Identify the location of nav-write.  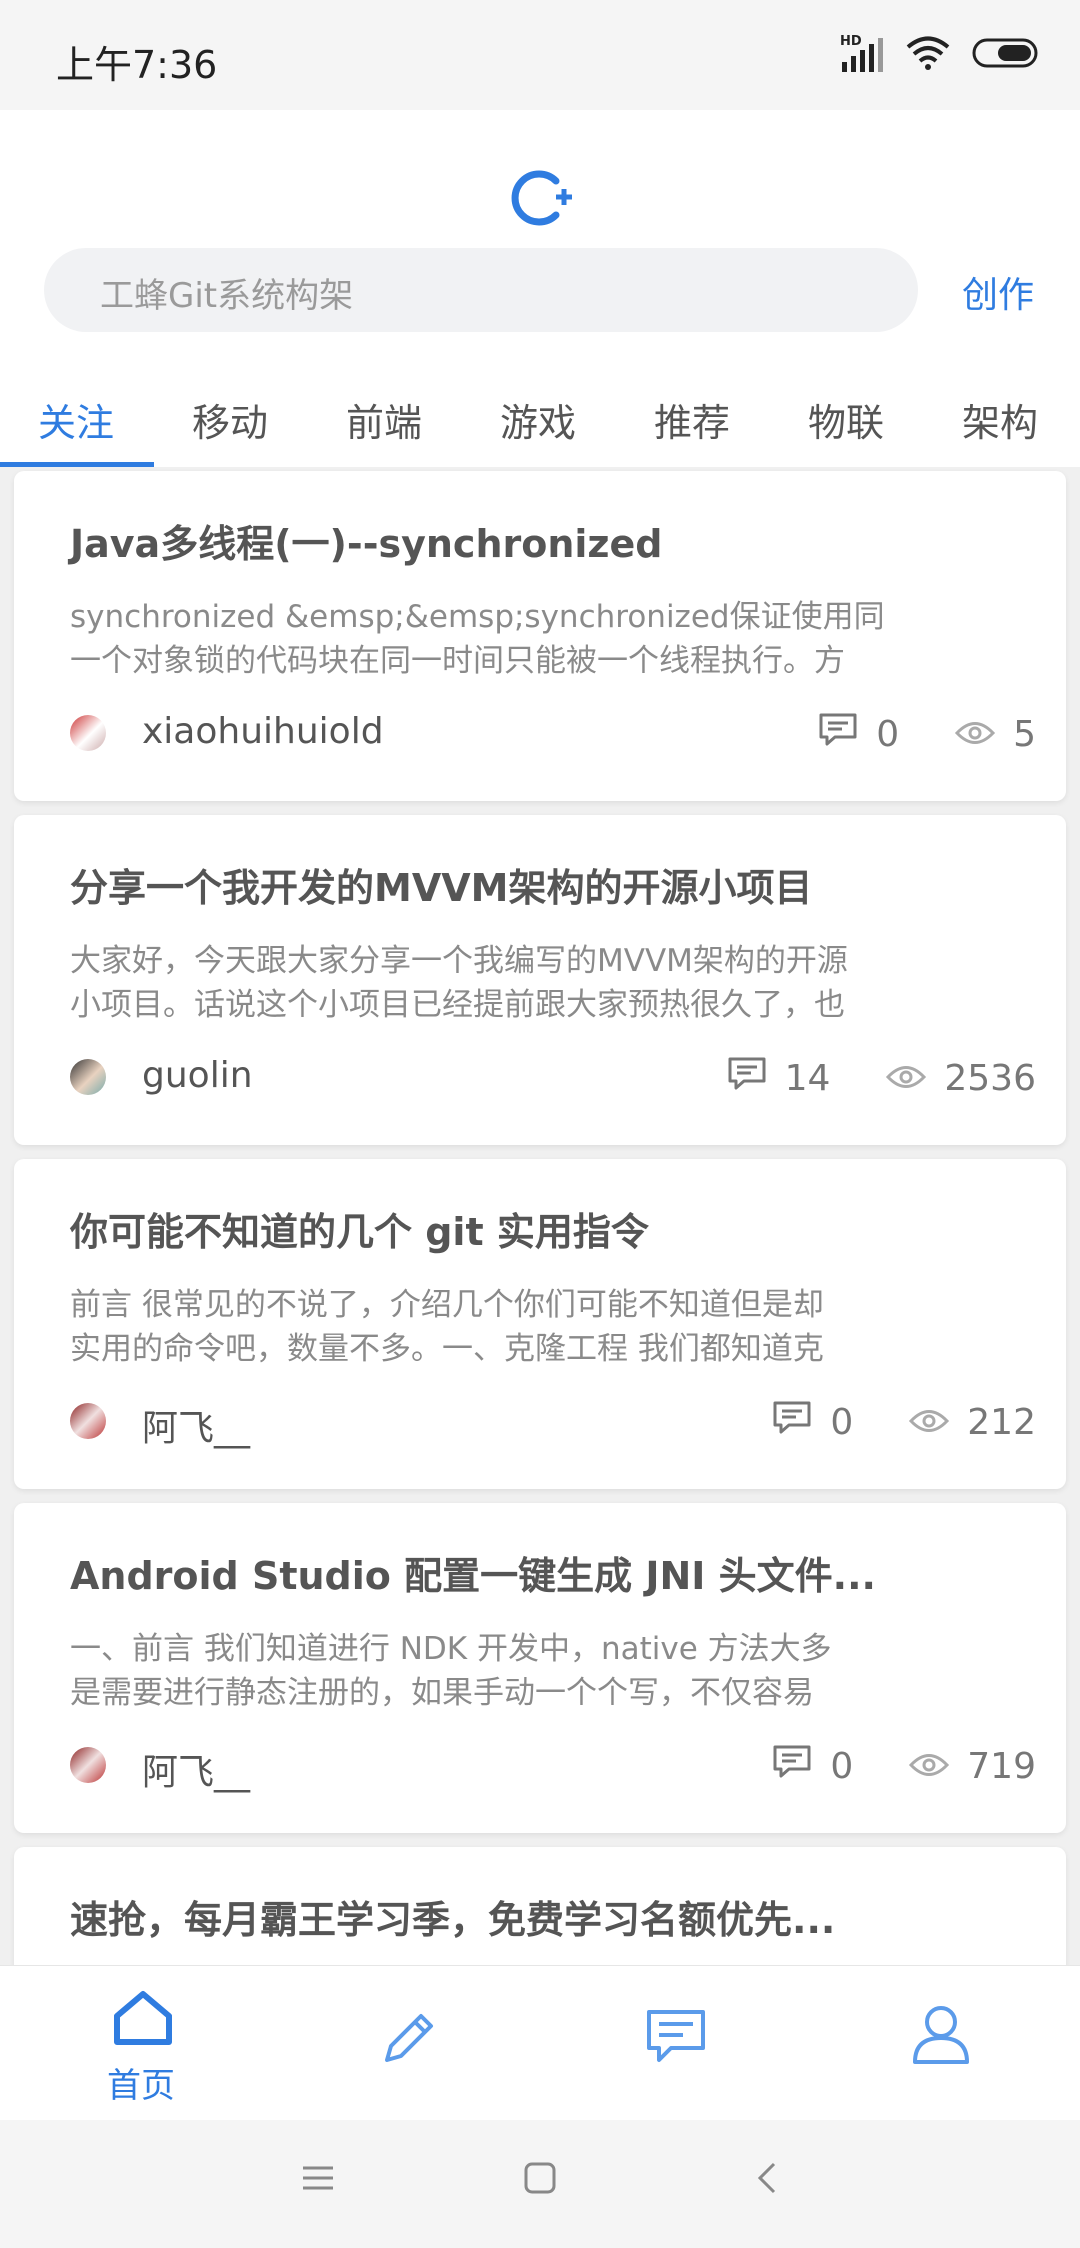
(407, 2043).